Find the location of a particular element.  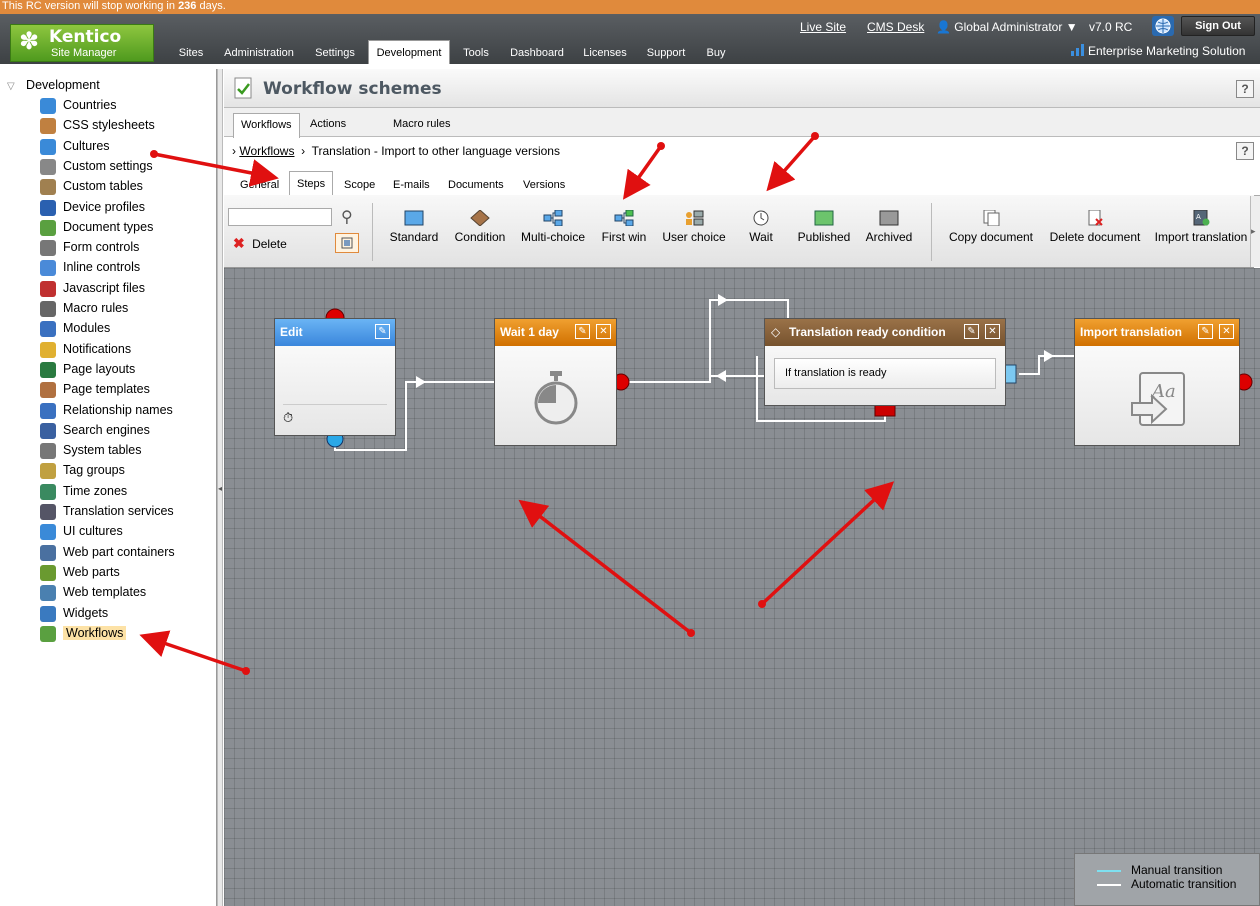

tree-item-custom-settings: Custom settings is located at coordinates (96, 166).